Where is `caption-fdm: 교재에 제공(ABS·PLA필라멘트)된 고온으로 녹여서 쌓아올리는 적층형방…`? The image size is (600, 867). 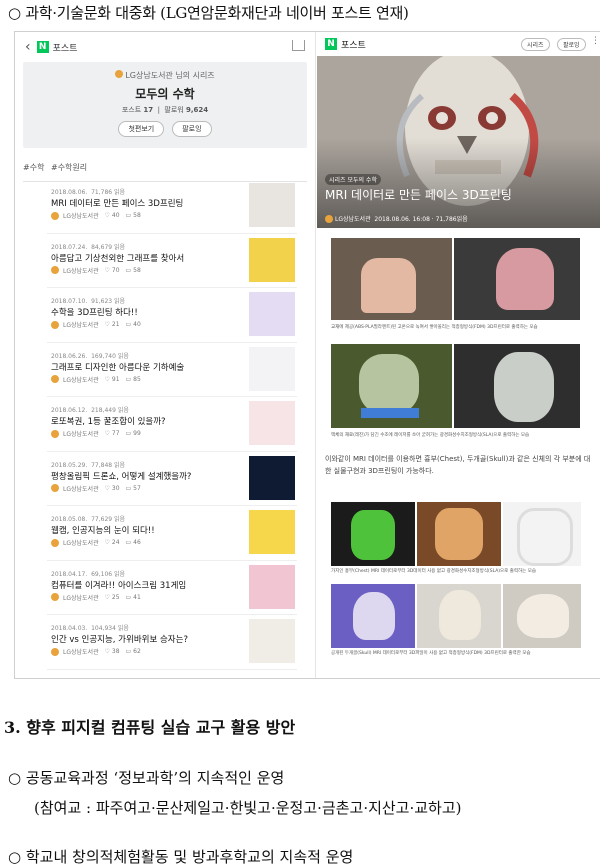 caption-fdm: 교재에 제공(ABS·PLA필라멘트)된 고온으로 녹여서 쌓아올리는 적층형방… is located at coordinates (434, 327).